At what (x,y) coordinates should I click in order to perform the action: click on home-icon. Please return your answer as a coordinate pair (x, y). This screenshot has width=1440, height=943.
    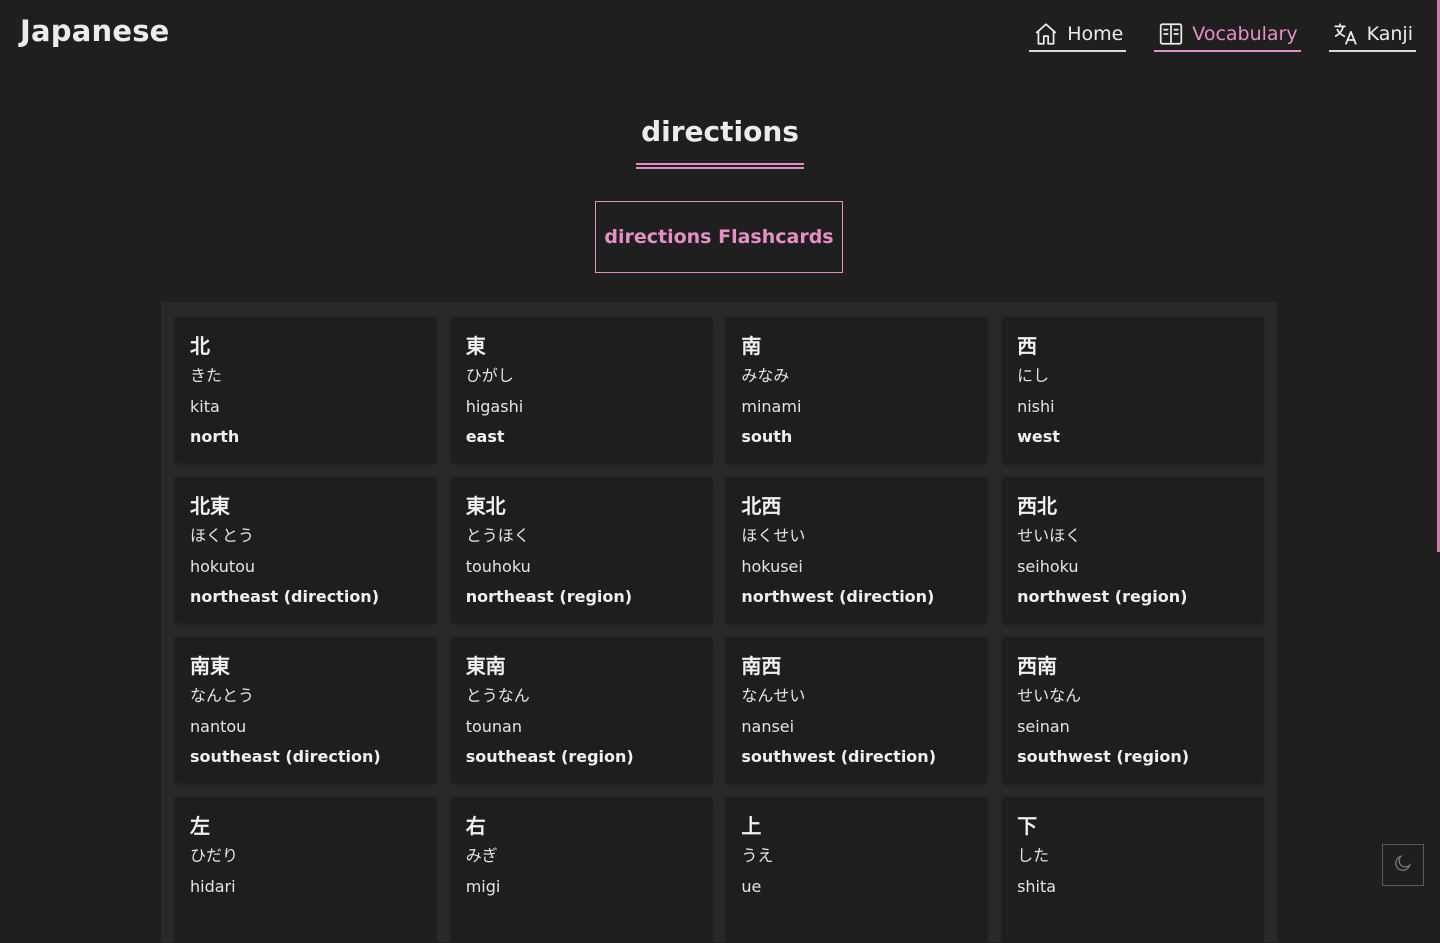
    Looking at the image, I should click on (1046, 34).